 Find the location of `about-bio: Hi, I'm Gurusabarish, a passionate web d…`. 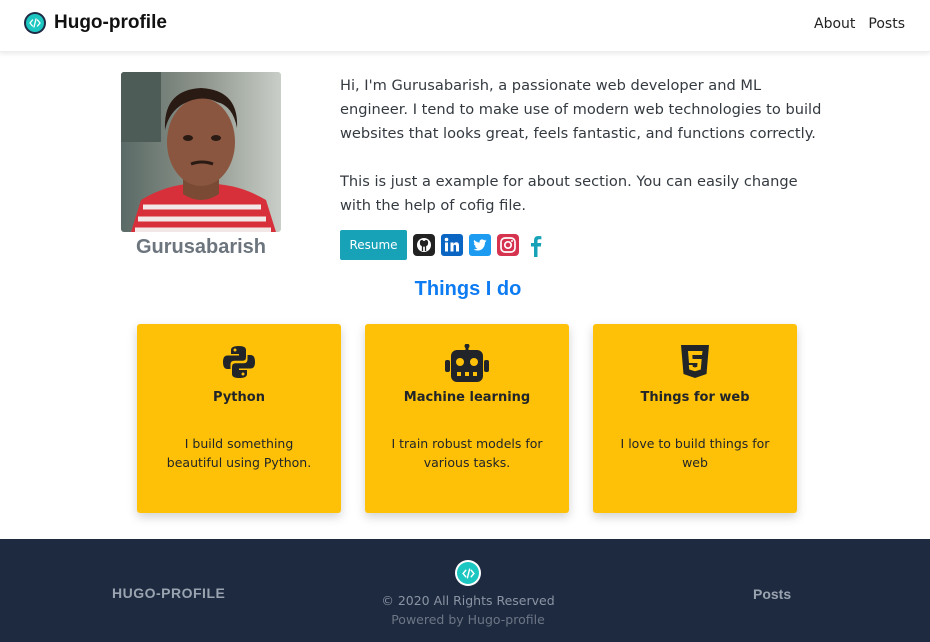

about-bio: Hi, I'm Gurusabarish, a passionate web d… is located at coordinates (585, 158).